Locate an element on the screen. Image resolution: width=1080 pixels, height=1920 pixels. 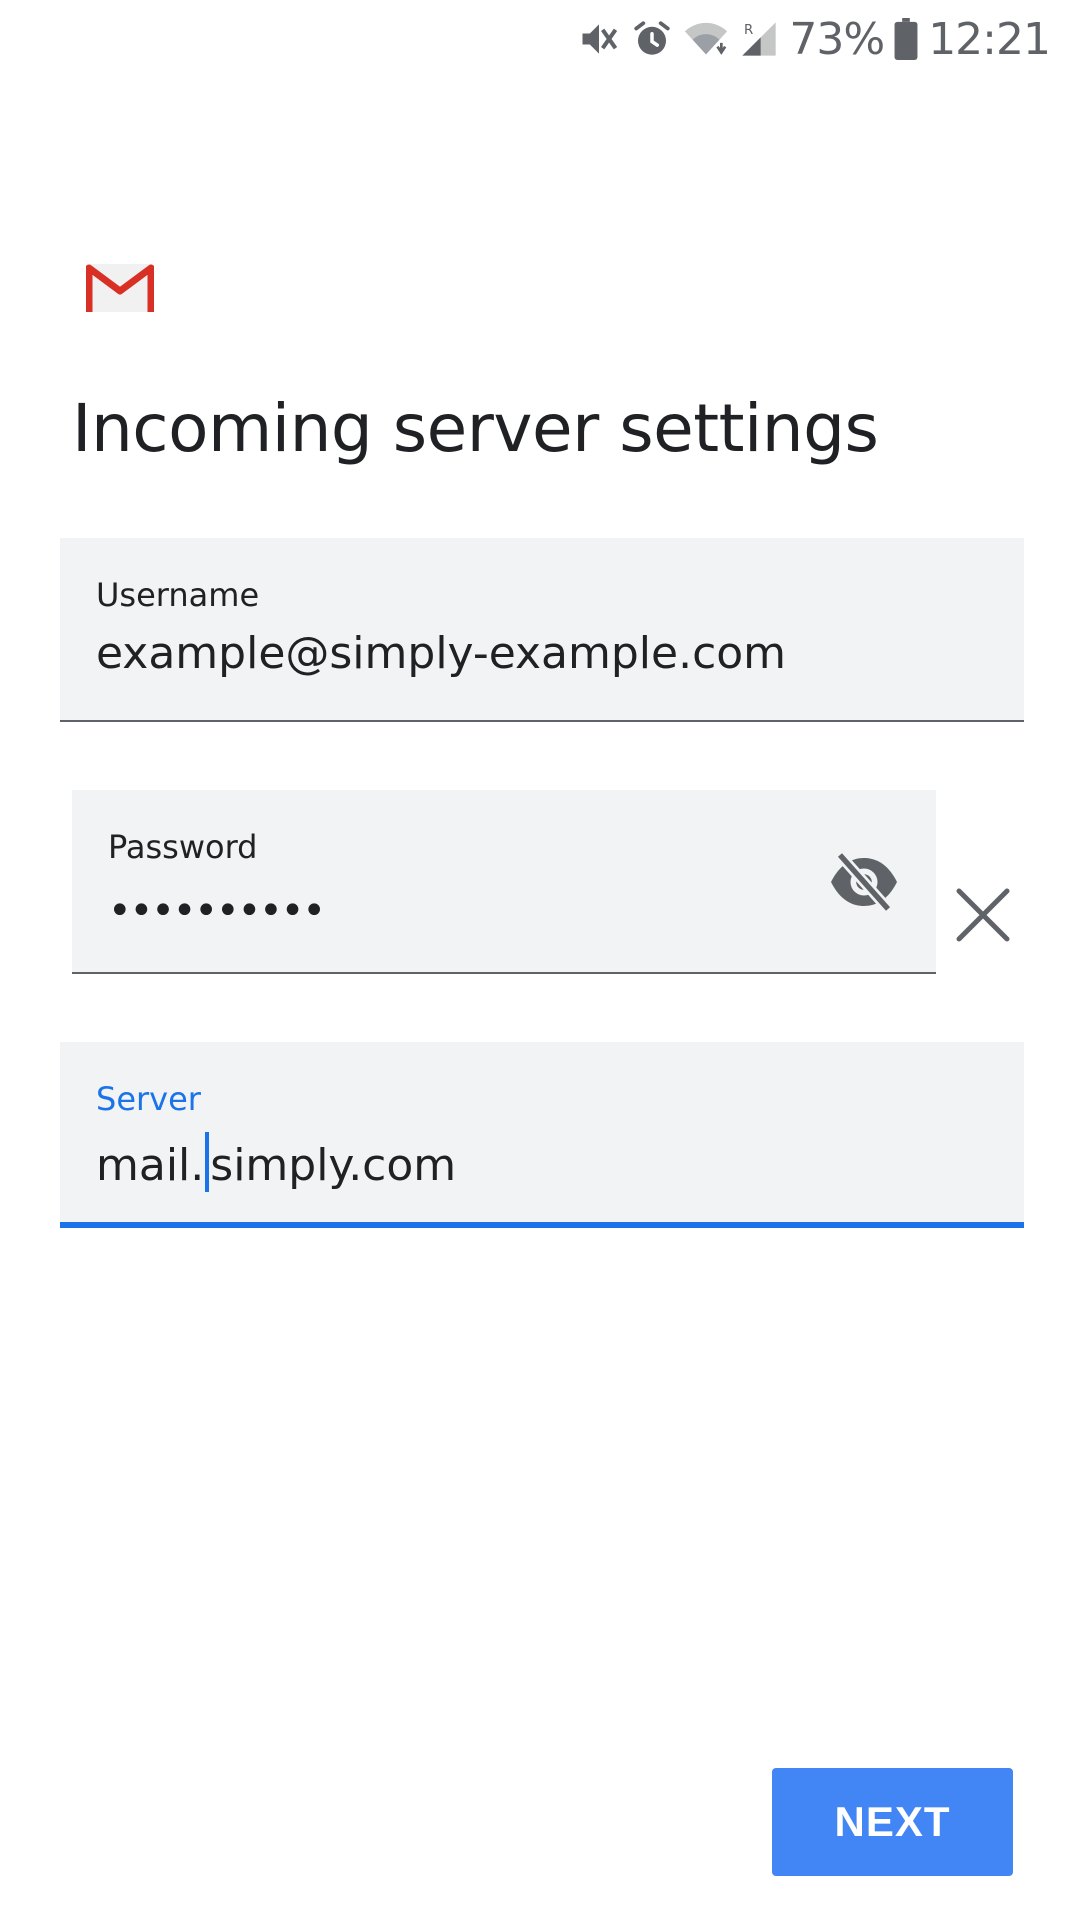
close-icon is located at coordinates (983, 915).